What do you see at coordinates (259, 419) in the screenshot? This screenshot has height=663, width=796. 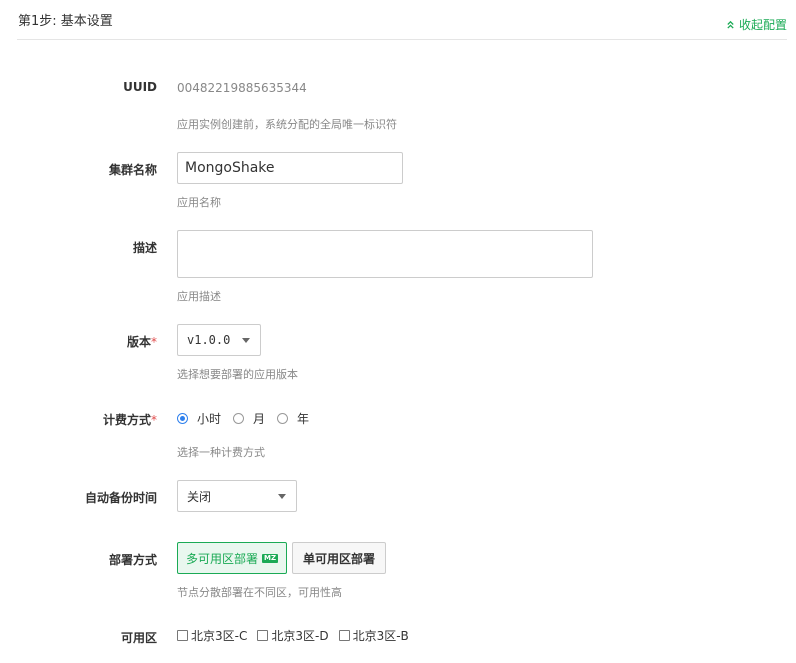 I see `billing-option-label: 月` at bounding box center [259, 419].